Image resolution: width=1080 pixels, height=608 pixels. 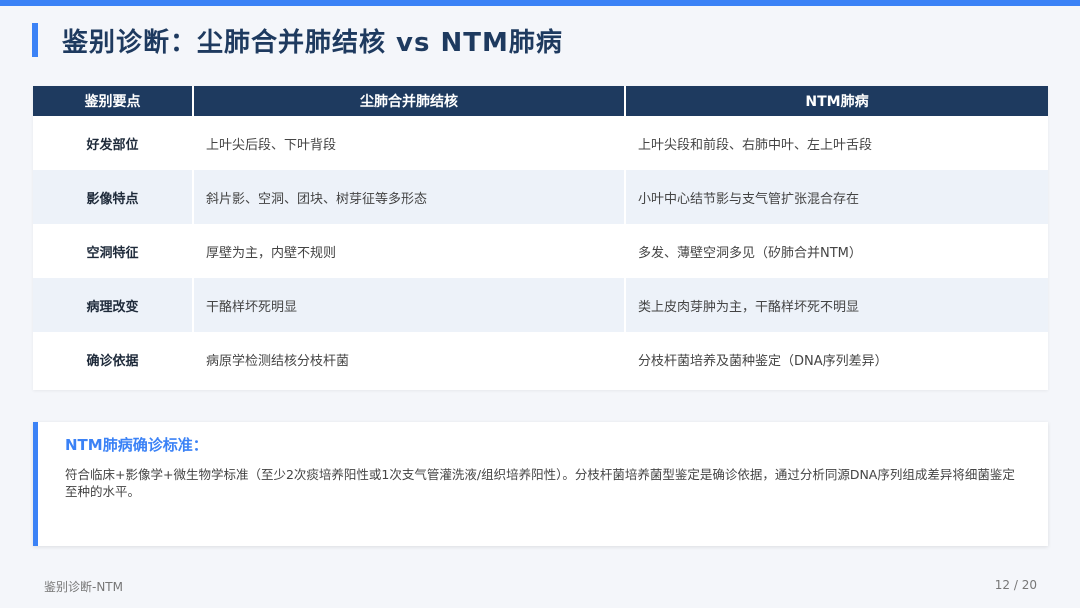 I want to click on header-tb: 尘肺合并肺结核, so click(x=410, y=101).